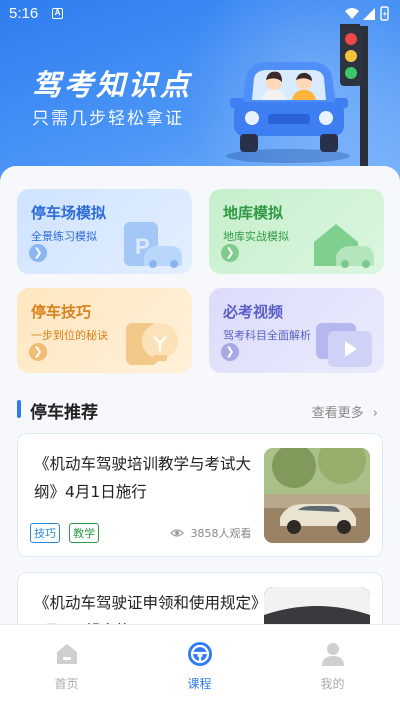 The image size is (400, 712). Describe the element at coordinates (19, 409) in the screenshot. I see `section-accent-bar` at that location.